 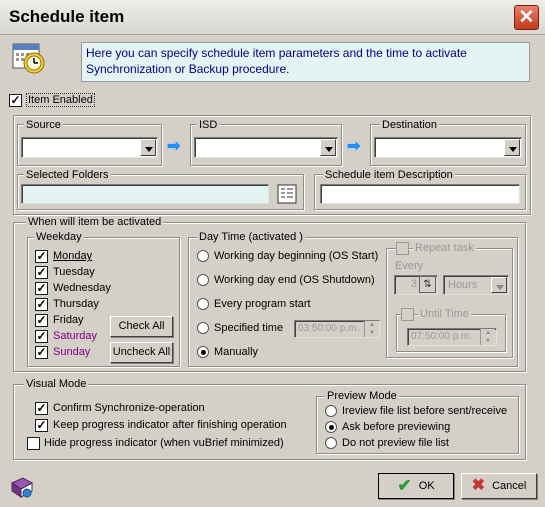 I want to click on ok-label: OK, so click(x=426, y=486).